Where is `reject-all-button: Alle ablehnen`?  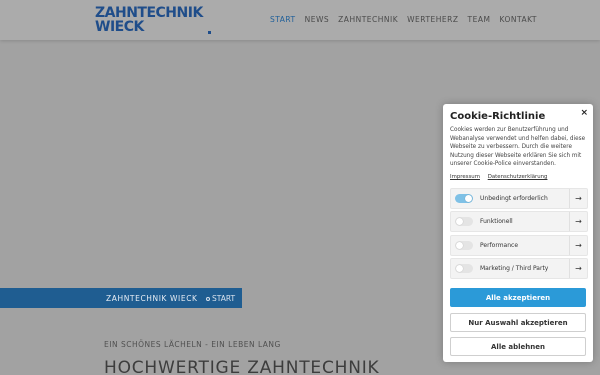 reject-all-button: Alle ablehnen is located at coordinates (518, 346).